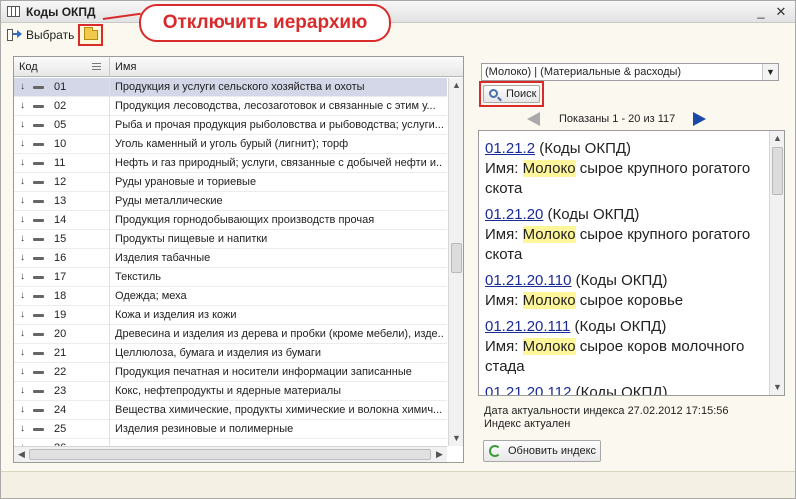 This screenshot has height=499, width=796. What do you see at coordinates (770, 72) in the screenshot?
I see `chevron-down-icon: ▼` at bounding box center [770, 72].